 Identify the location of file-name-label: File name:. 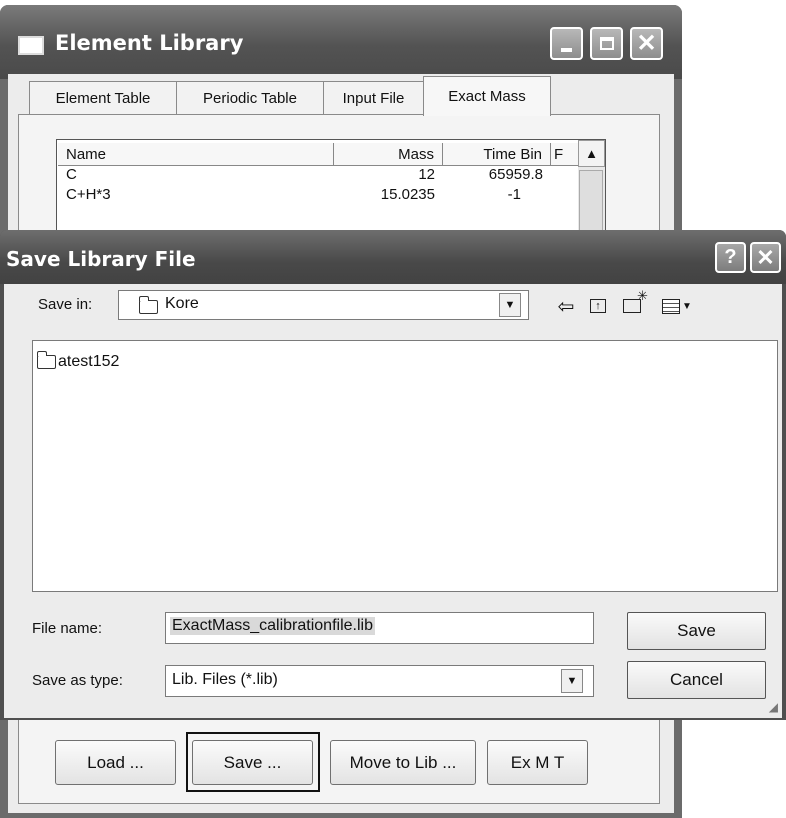
(67, 628).